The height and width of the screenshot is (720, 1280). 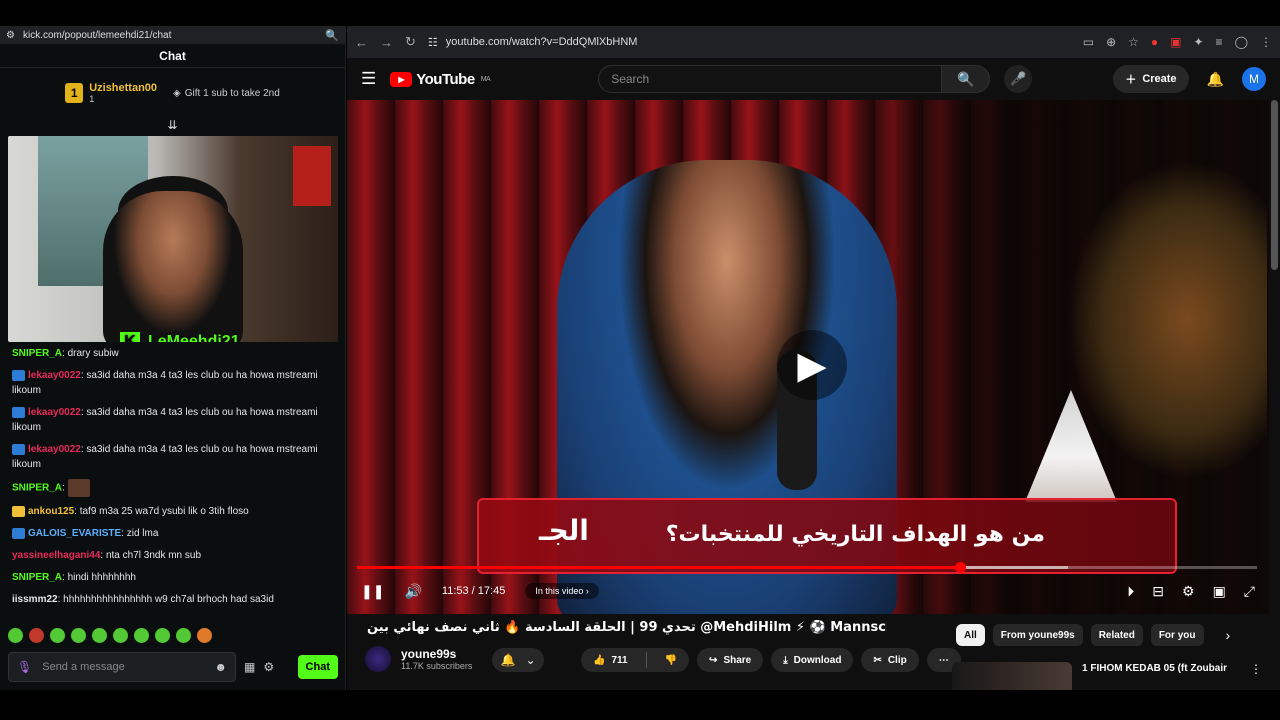 I want to click on send-chat-button: Chat, so click(x=317, y=667).